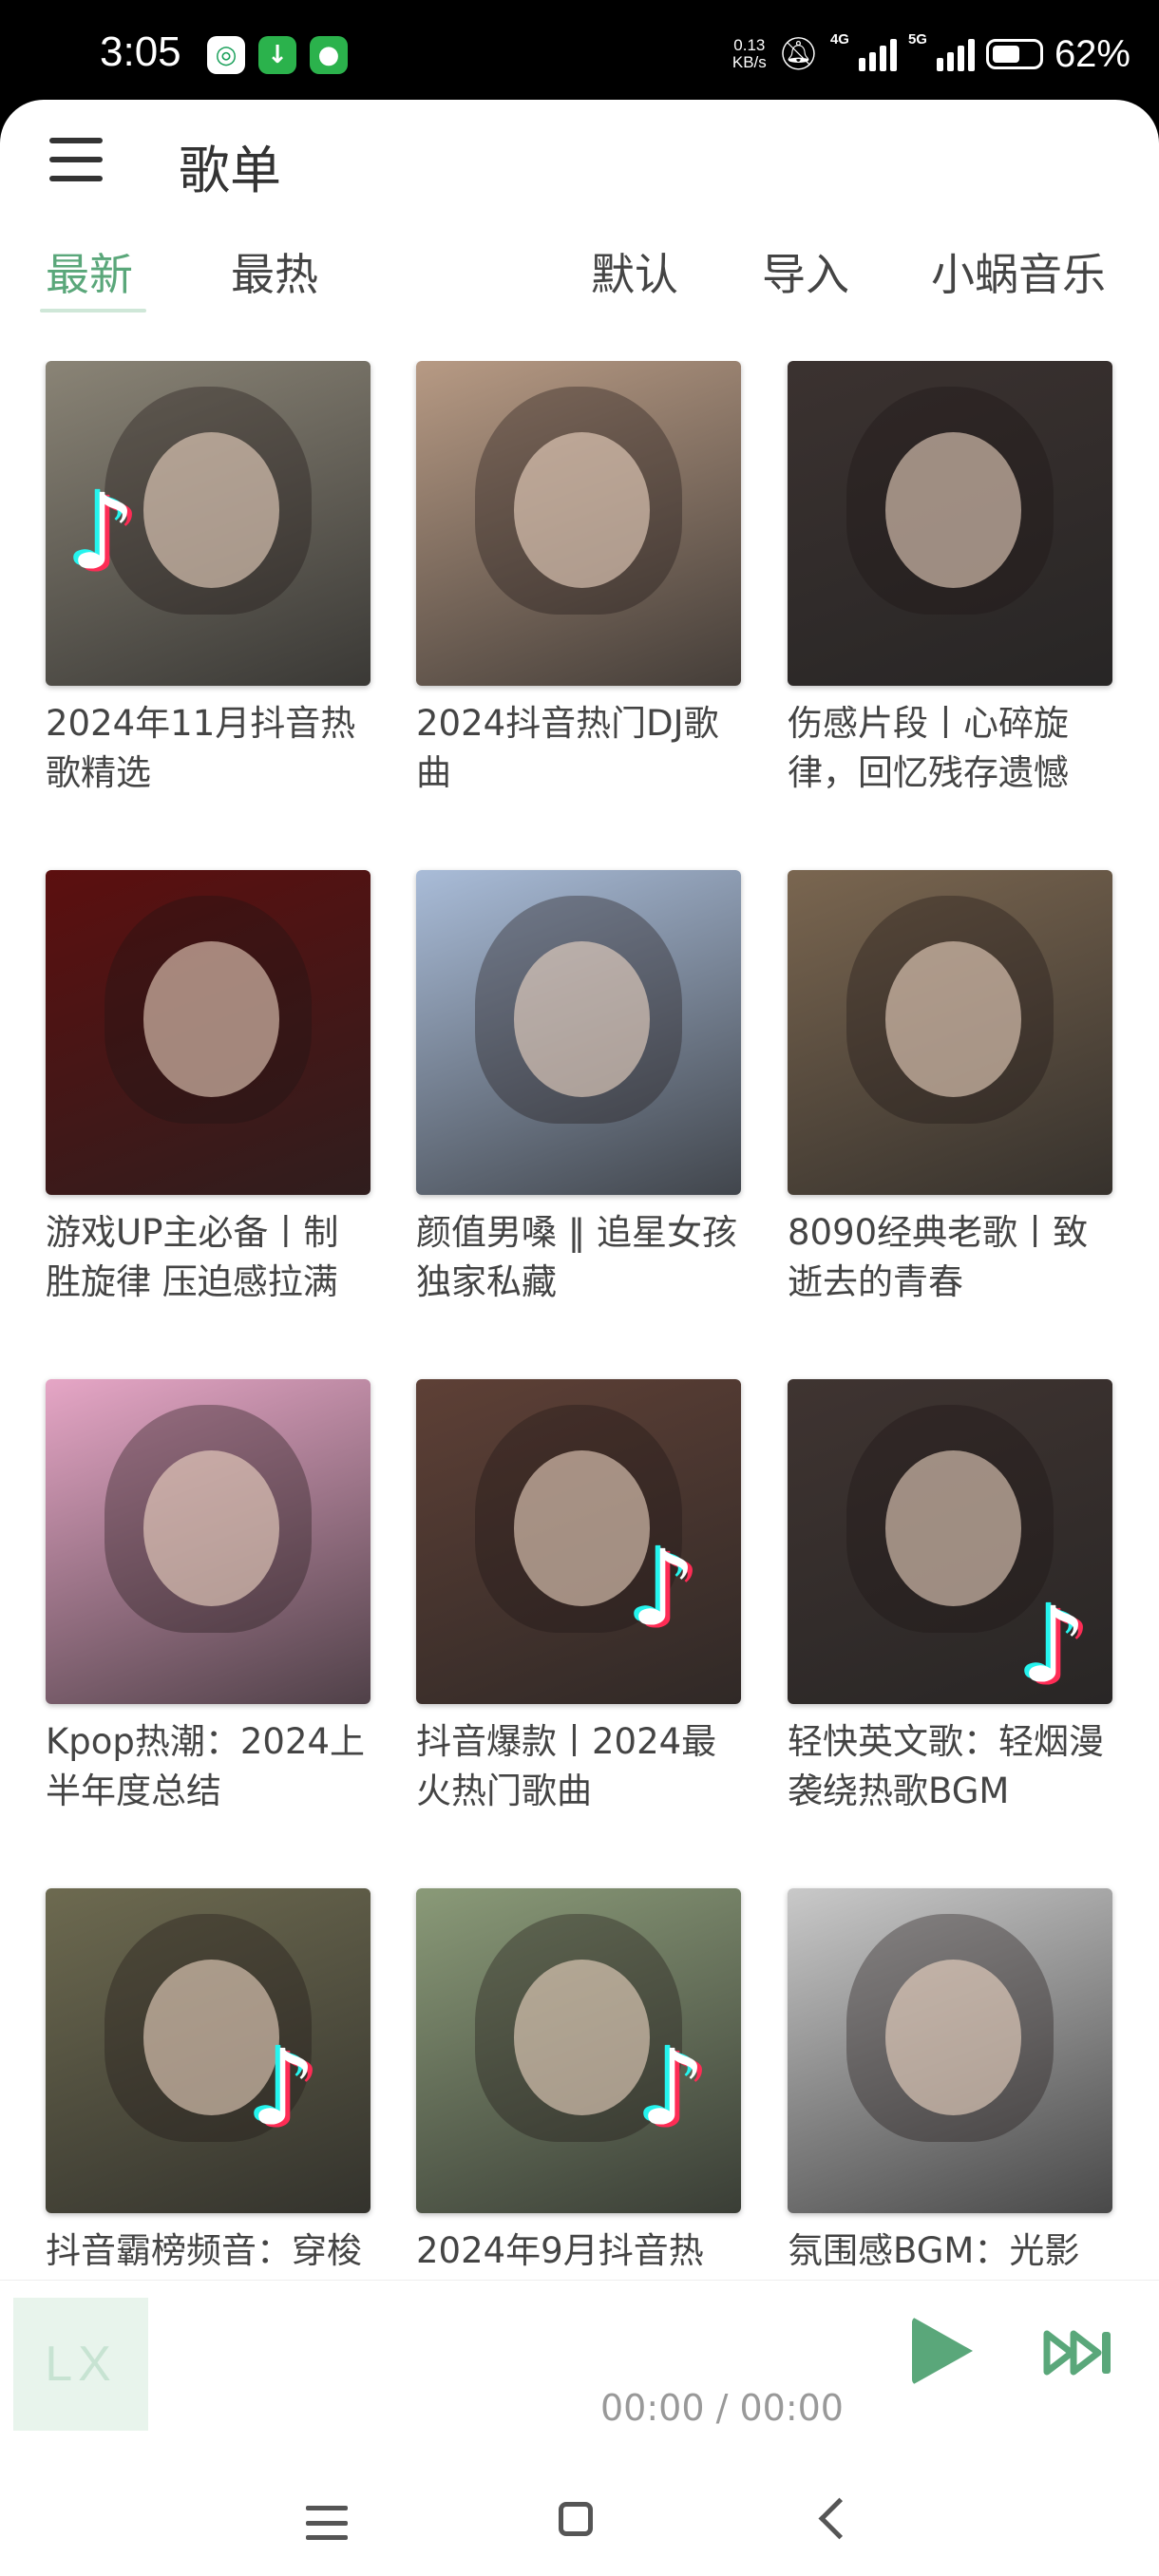 Image resolution: width=1159 pixels, height=2576 pixels. I want to click on playlist-card: ♪ 2024年11月抖音热歌精选, so click(208, 579).